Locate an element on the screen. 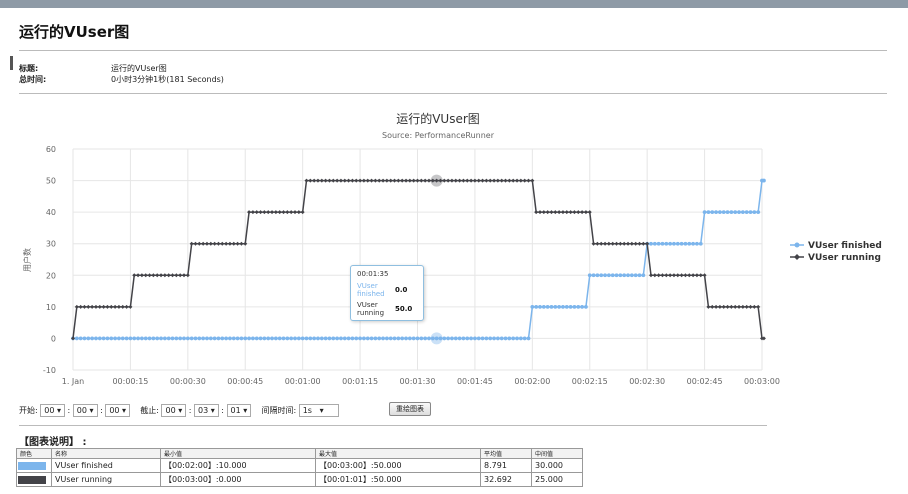 The width and height of the screenshot is (908, 494). y-tick-label: -10 is located at coordinates (49, 370).